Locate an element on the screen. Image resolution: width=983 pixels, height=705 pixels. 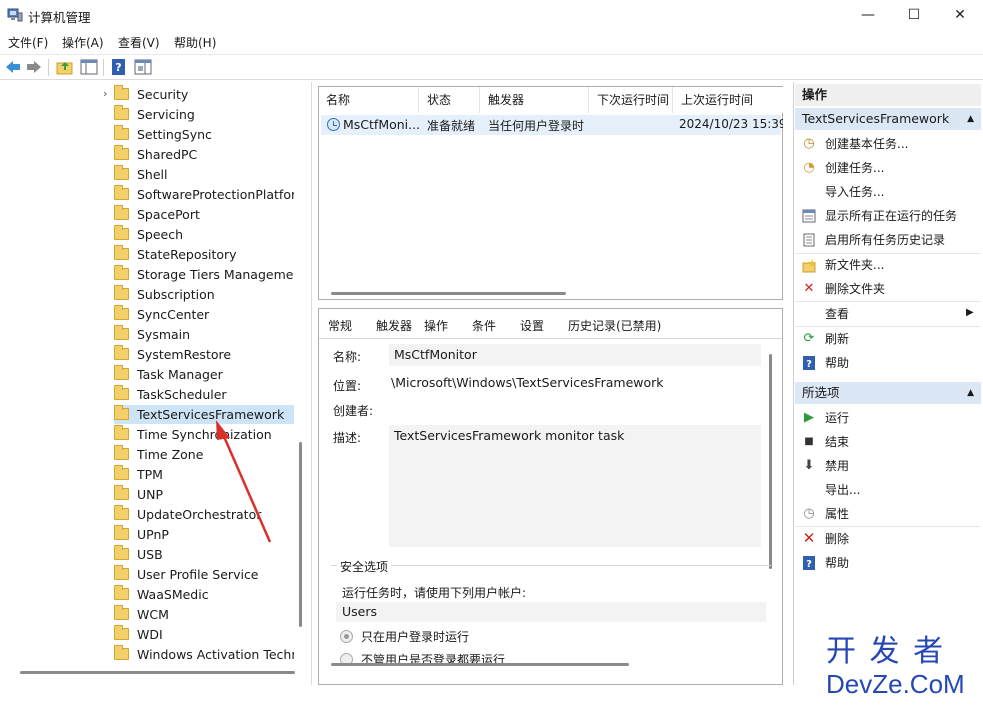
tree-item: Task Manager is located at coordinates (204, 374).